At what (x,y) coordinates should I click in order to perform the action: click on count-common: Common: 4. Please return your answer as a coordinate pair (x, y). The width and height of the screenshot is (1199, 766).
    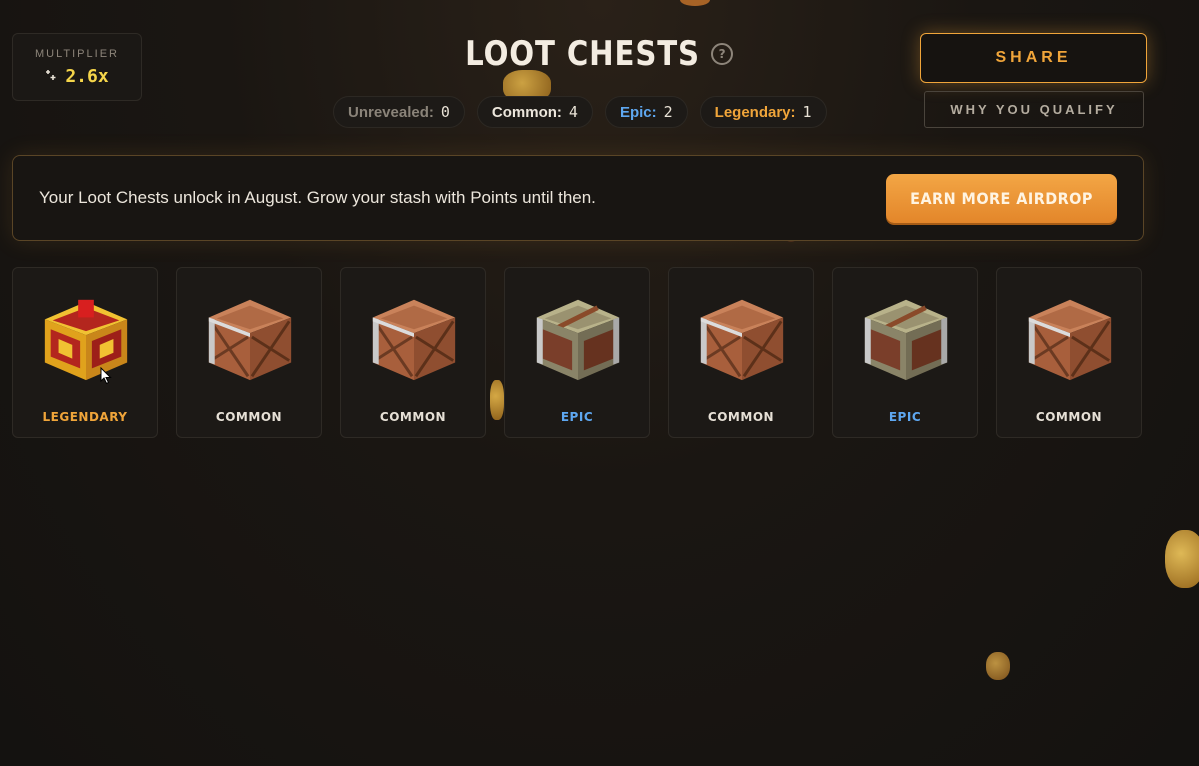
    Looking at the image, I should click on (534, 112).